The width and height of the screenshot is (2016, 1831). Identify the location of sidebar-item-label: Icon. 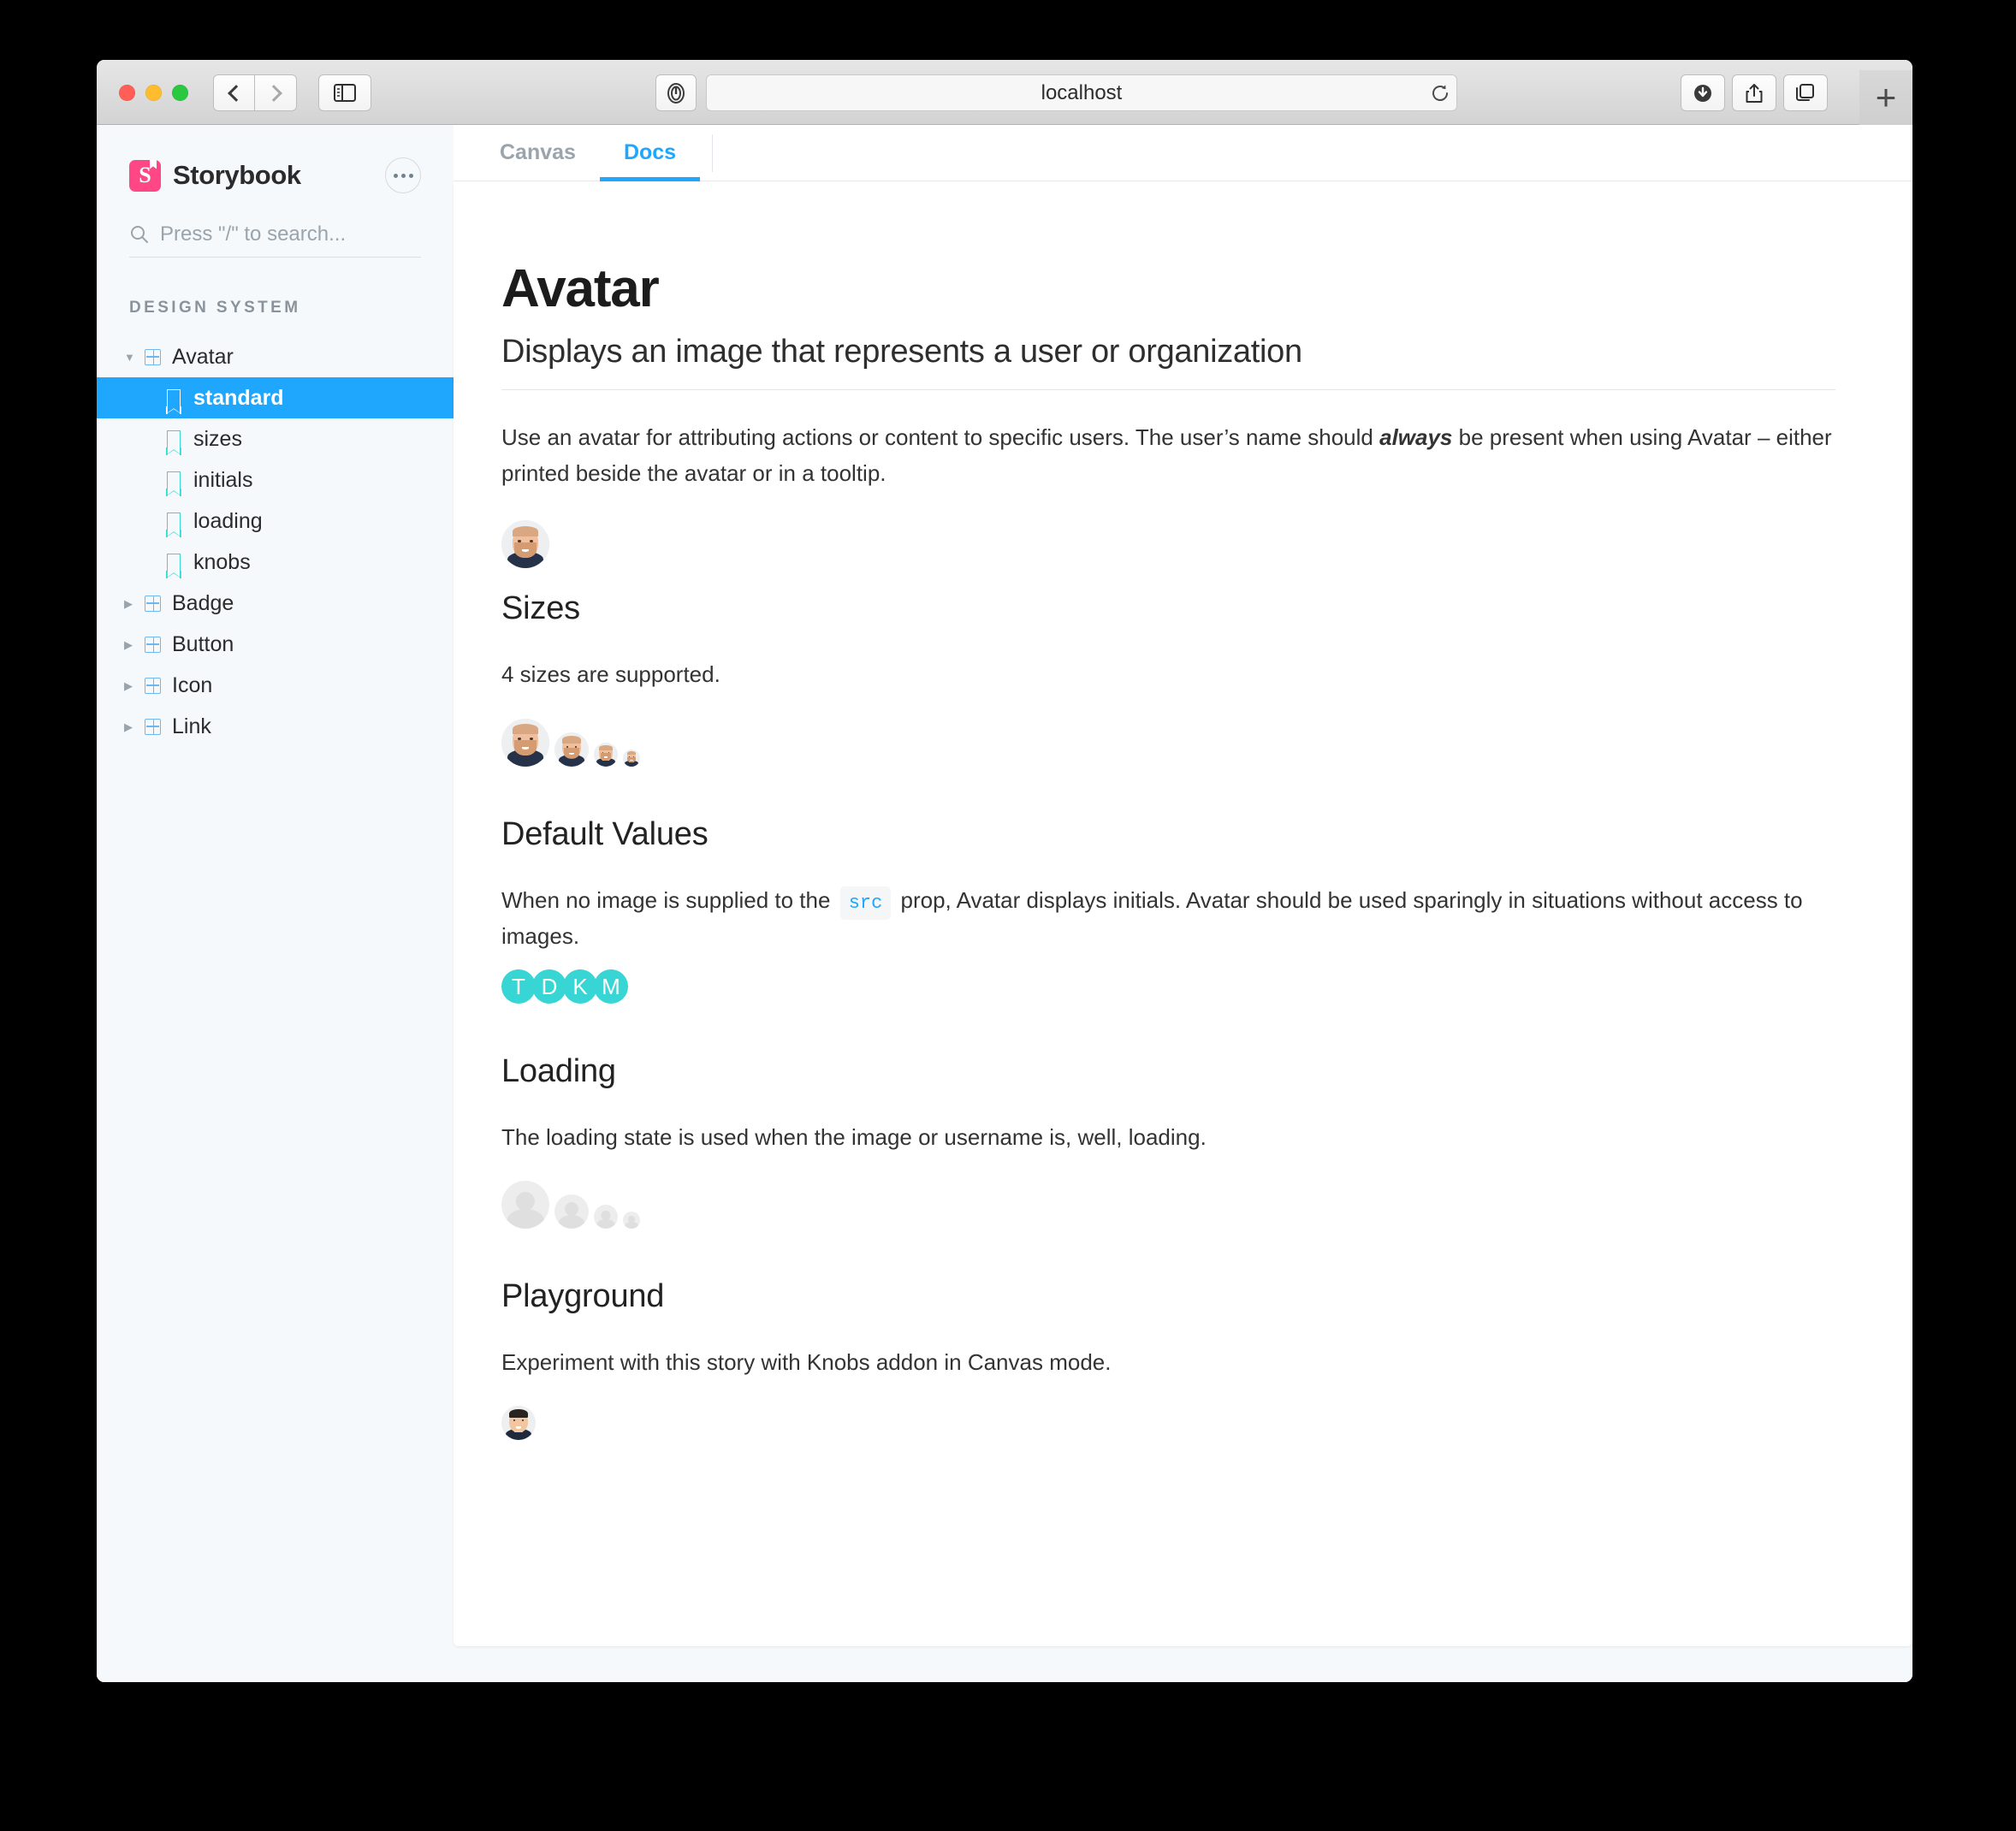
(192, 685).